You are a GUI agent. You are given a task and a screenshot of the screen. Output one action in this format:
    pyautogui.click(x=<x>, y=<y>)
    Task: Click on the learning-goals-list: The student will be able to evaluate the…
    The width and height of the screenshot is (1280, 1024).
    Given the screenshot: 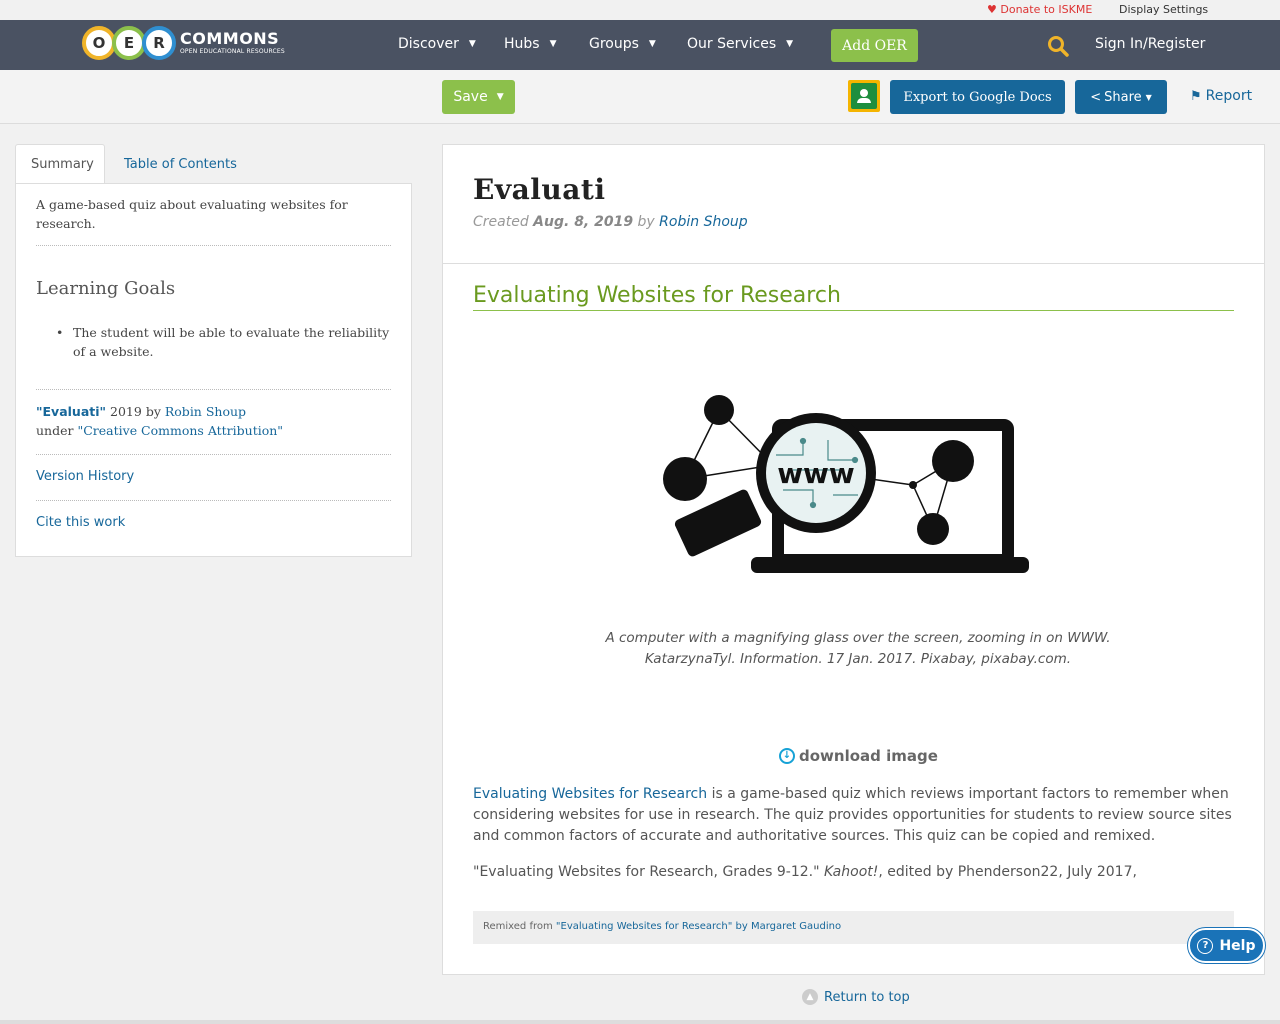 What is the action you would take?
    pyautogui.click(x=223, y=342)
    